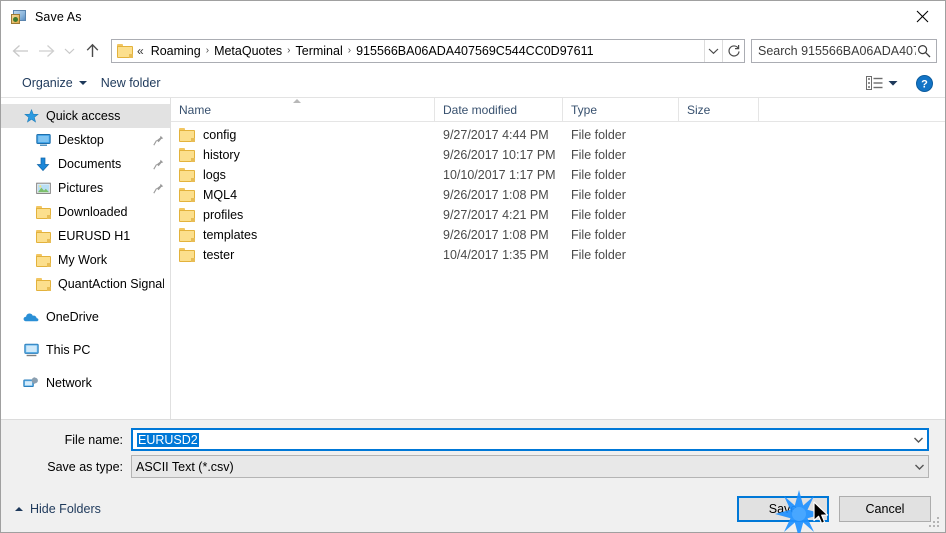 This screenshot has height=533, width=946. What do you see at coordinates (46, 51) in the screenshot?
I see `forward-button` at bounding box center [46, 51].